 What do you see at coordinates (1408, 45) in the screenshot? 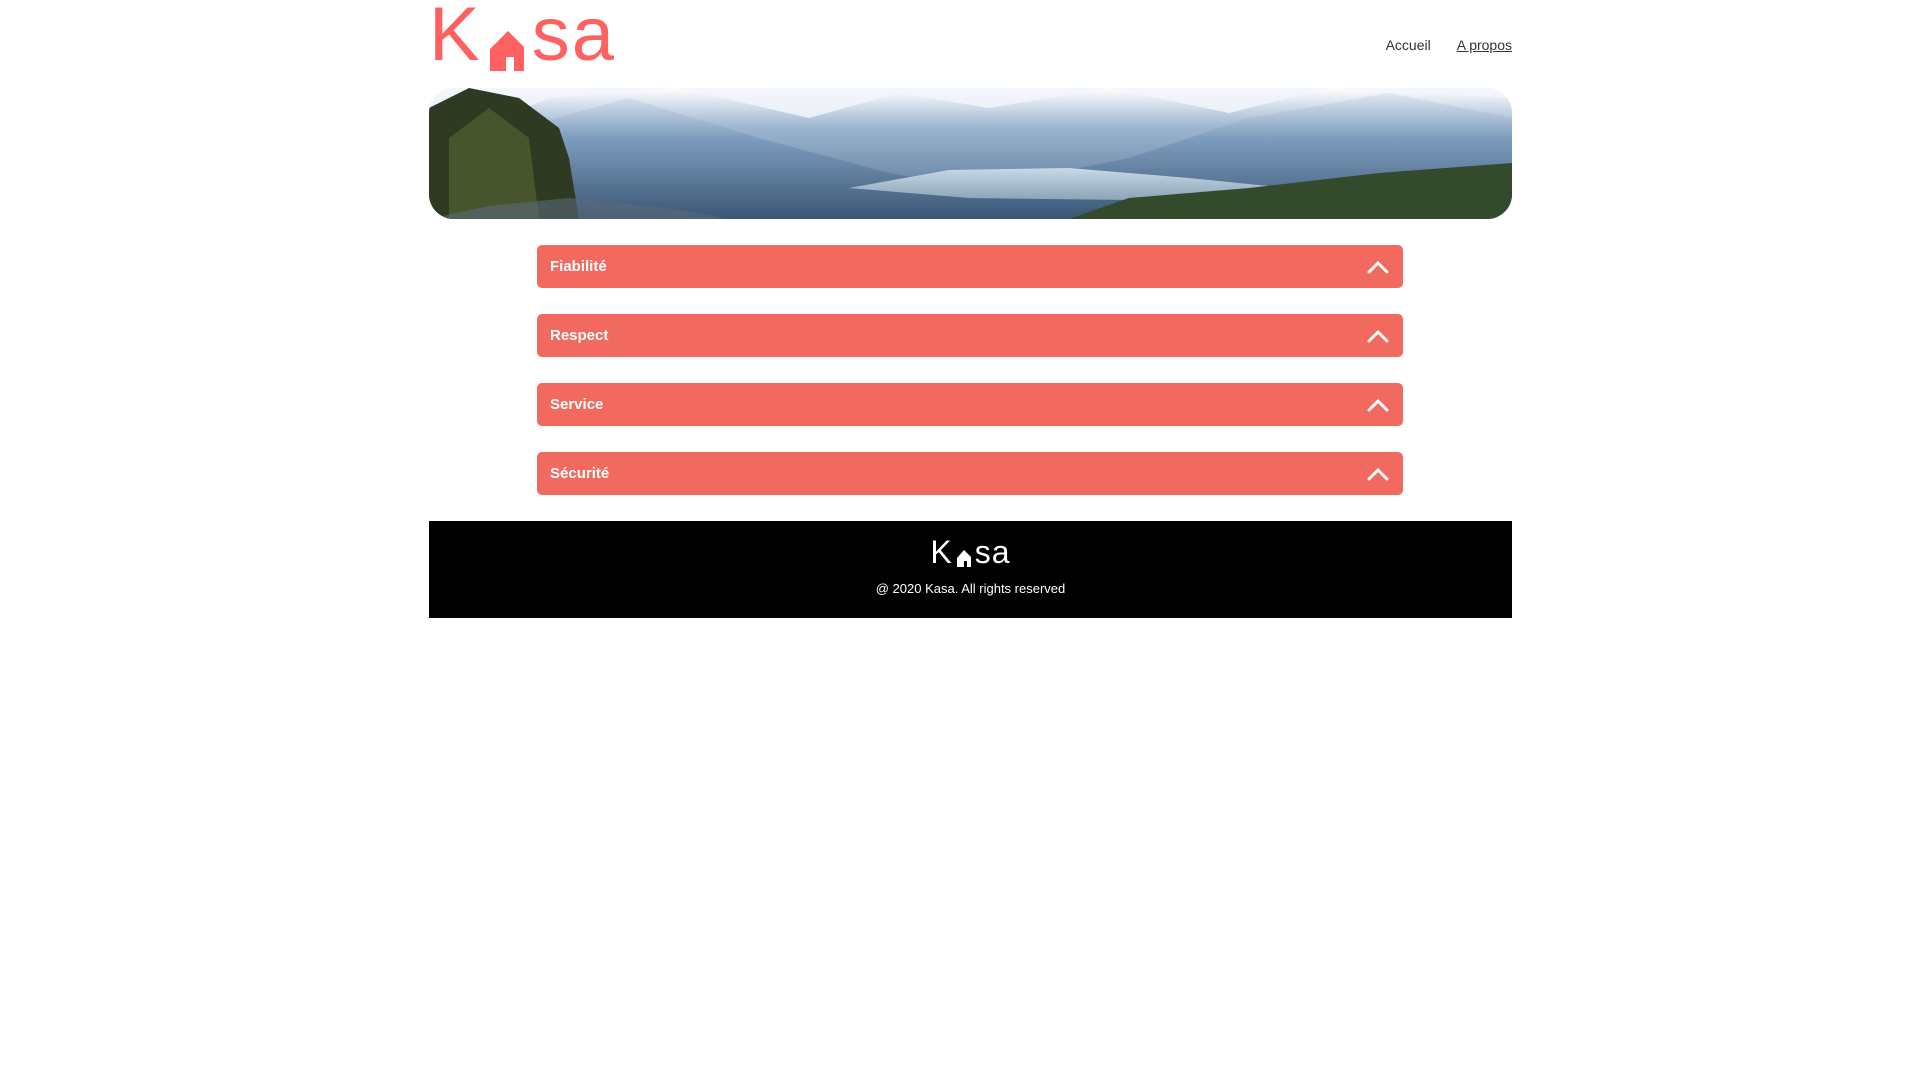
I see `nav-link-home: Accueil` at bounding box center [1408, 45].